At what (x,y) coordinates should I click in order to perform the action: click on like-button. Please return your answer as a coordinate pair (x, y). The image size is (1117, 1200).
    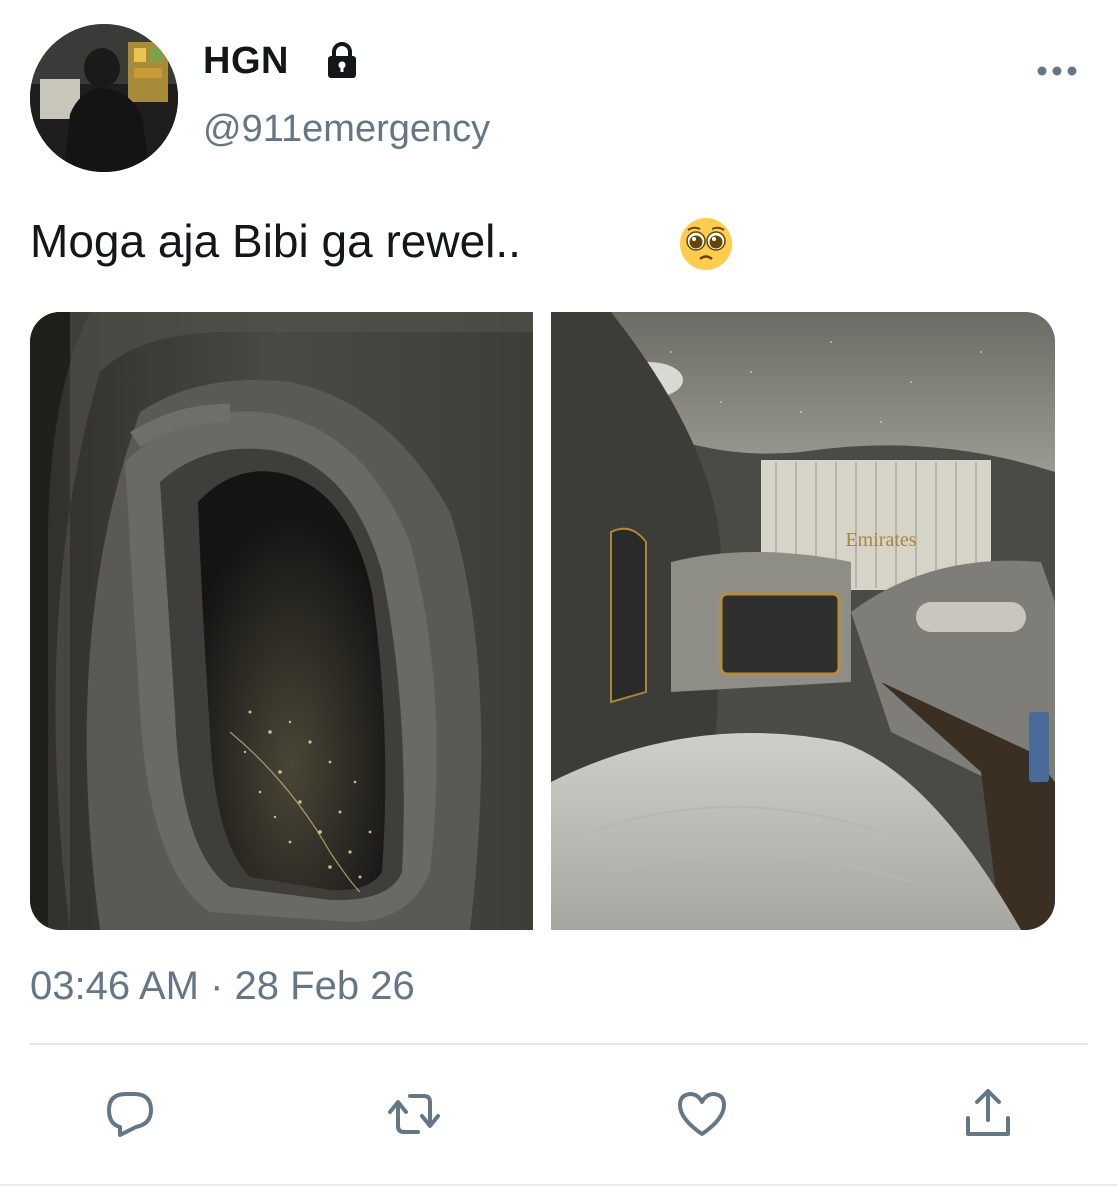
    Looking at the image, I should click on (702, 1114).